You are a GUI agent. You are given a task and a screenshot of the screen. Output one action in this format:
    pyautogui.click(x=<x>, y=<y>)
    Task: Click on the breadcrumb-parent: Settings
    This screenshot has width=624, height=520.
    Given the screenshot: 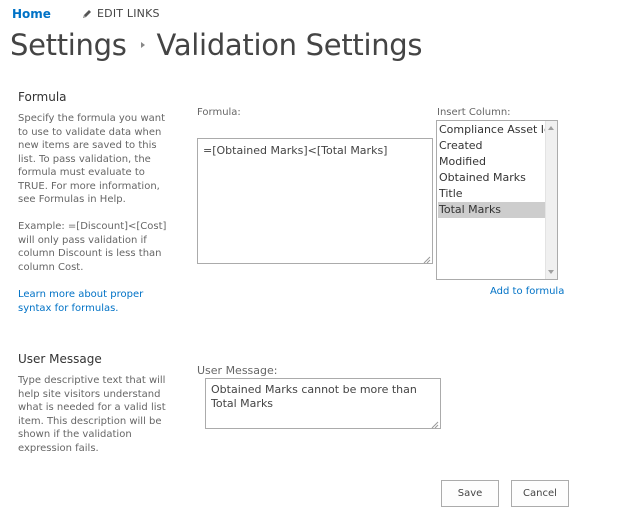 What is the action you would take?
    pyautogui.click(x=68, y=45)
    